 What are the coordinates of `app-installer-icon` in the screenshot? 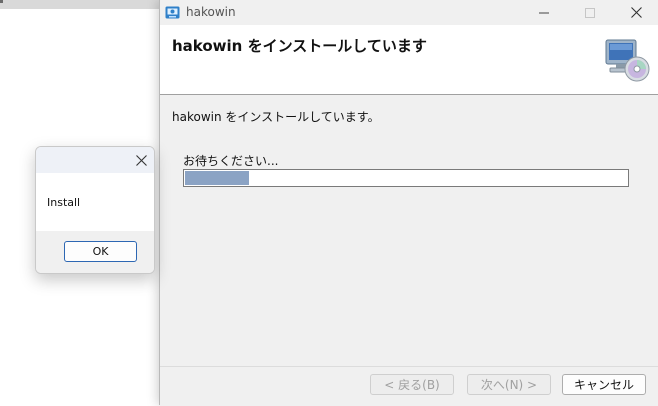 It's located at (172, 12).